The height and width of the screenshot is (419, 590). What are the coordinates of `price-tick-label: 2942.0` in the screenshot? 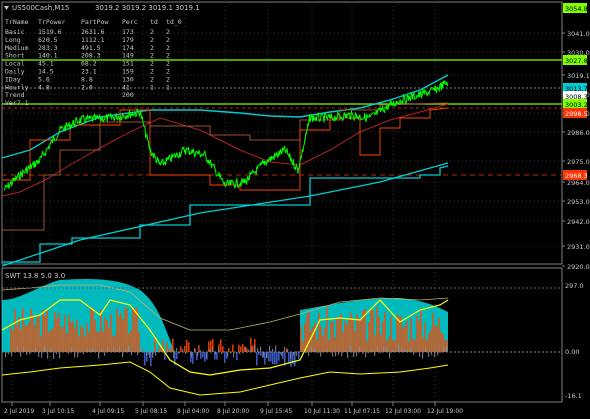 It's located at (578, 222).